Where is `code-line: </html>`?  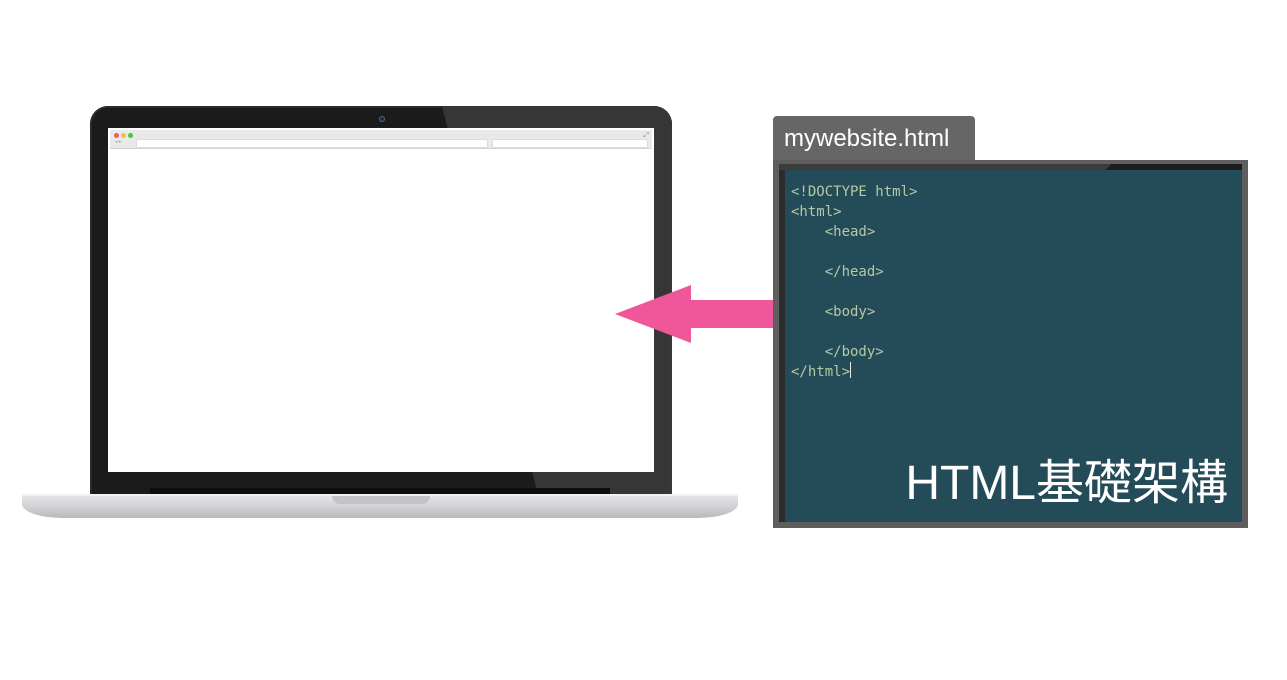 code-line: </html> is located at coordinates (821, 371).